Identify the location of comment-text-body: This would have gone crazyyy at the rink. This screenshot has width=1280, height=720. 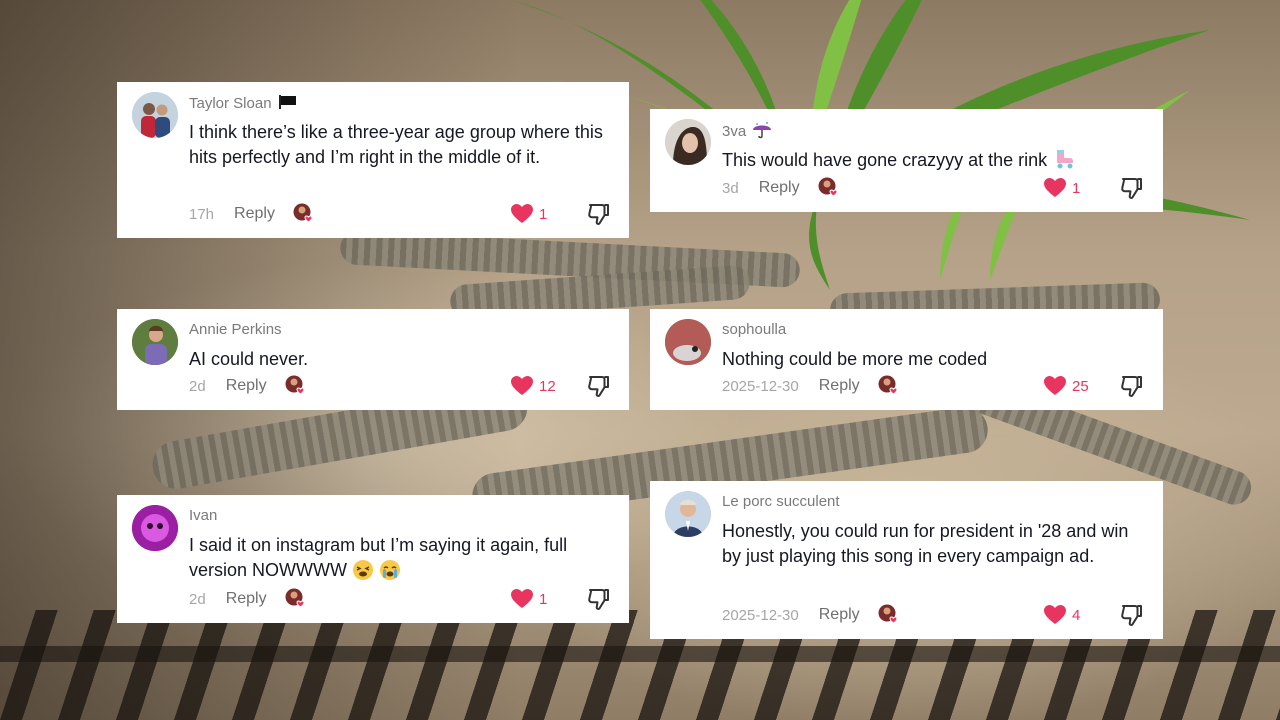
(885, 160).